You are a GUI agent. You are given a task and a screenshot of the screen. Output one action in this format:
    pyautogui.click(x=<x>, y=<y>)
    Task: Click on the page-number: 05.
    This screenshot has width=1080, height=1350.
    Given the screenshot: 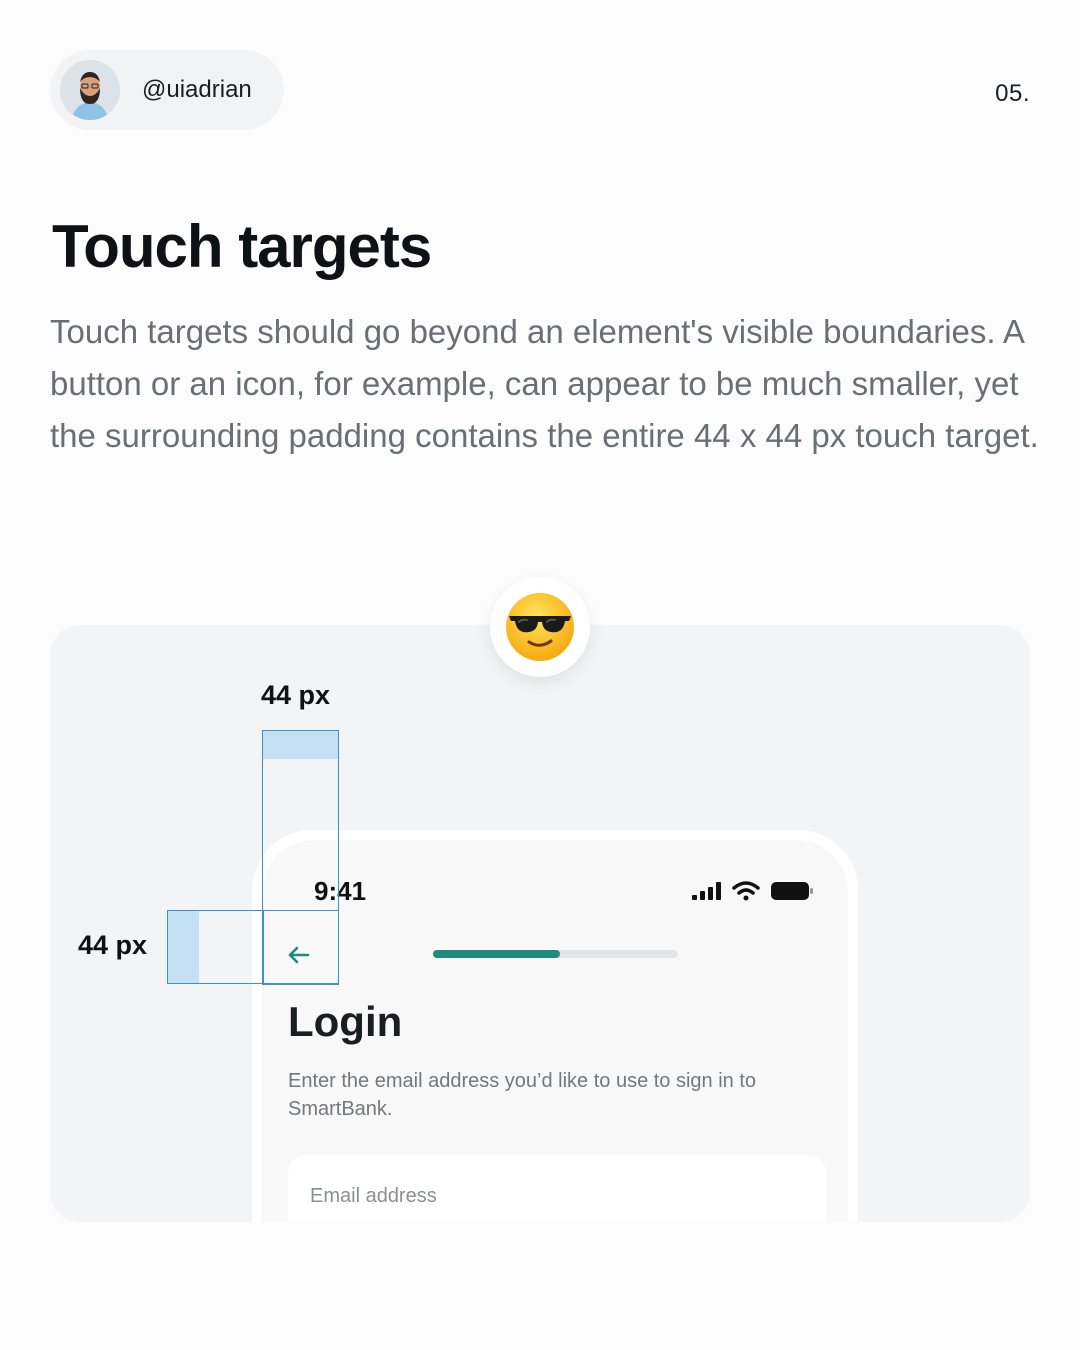 What is the action you would take?
    pyautogui.click(x=1012, y=93)
    